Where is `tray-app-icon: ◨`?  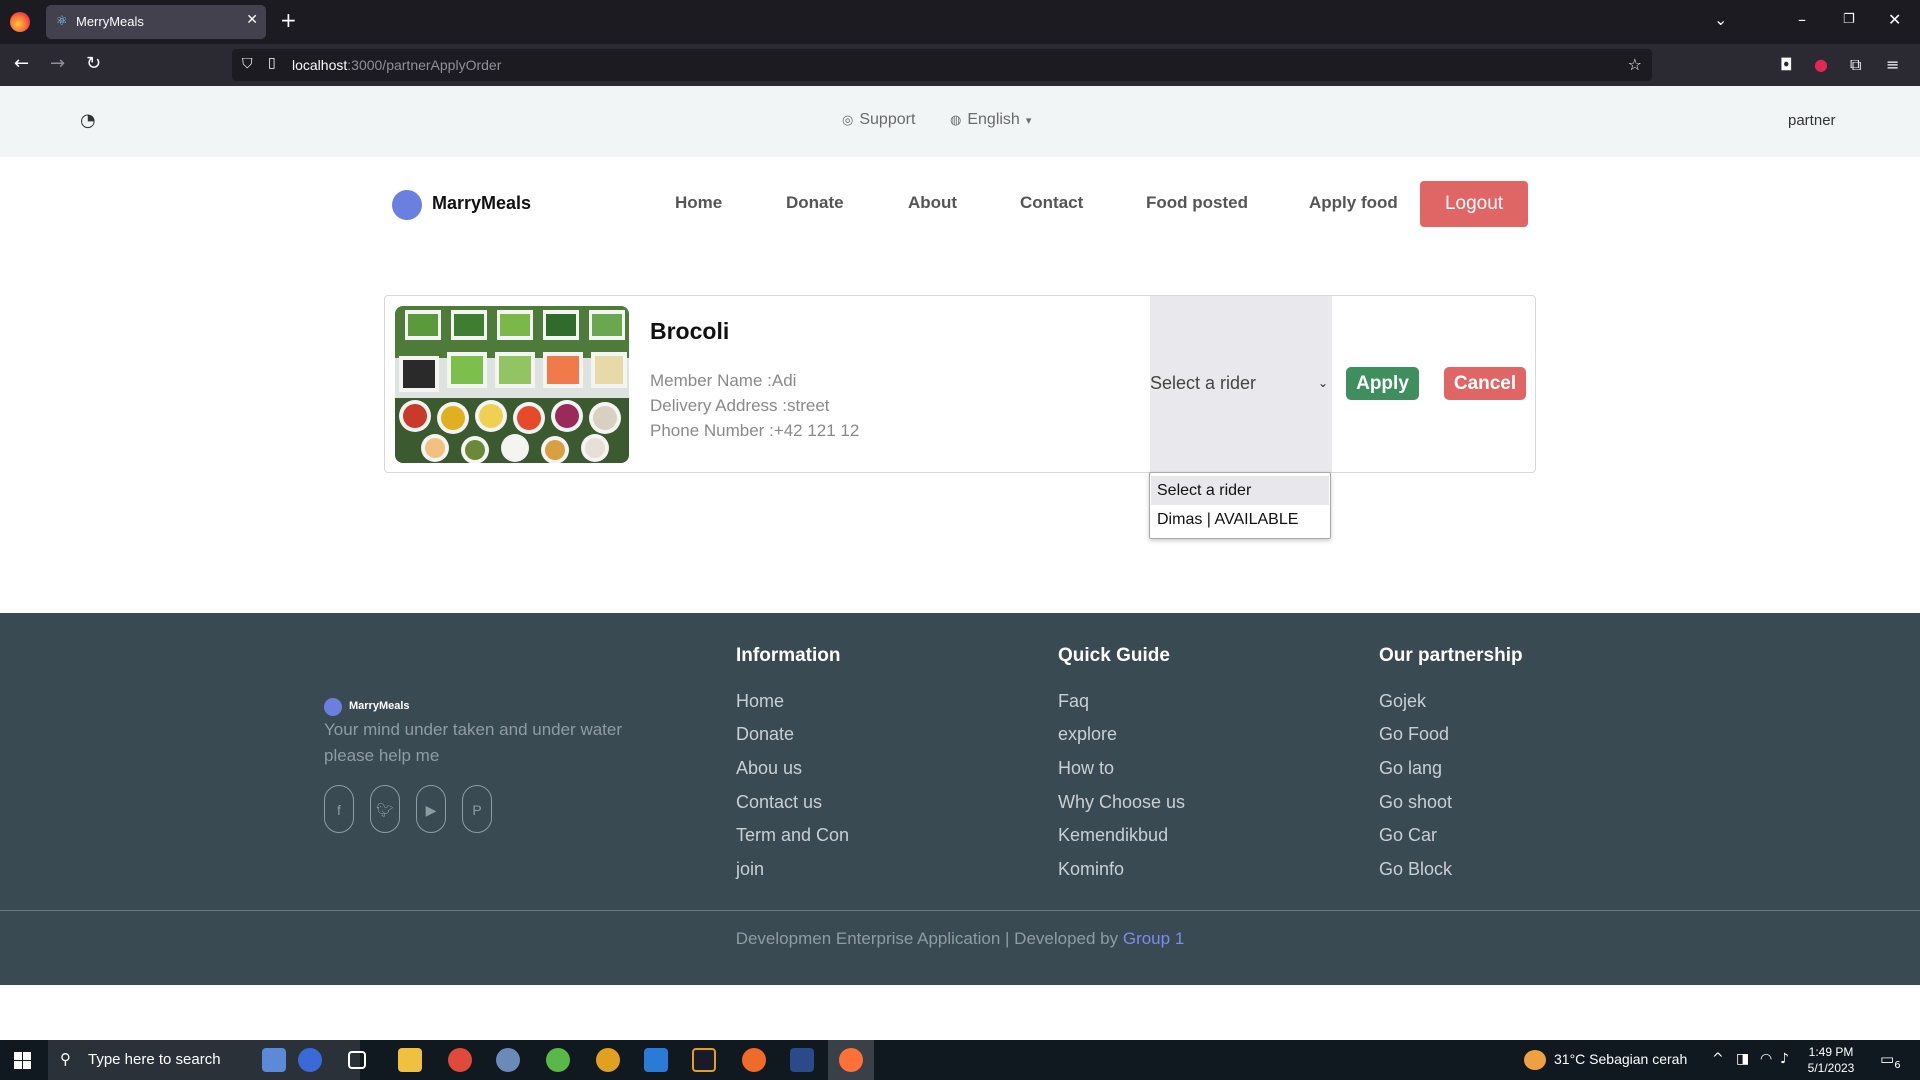 tray-app-icon: ◨ is located at coordinates (1742, 1059).